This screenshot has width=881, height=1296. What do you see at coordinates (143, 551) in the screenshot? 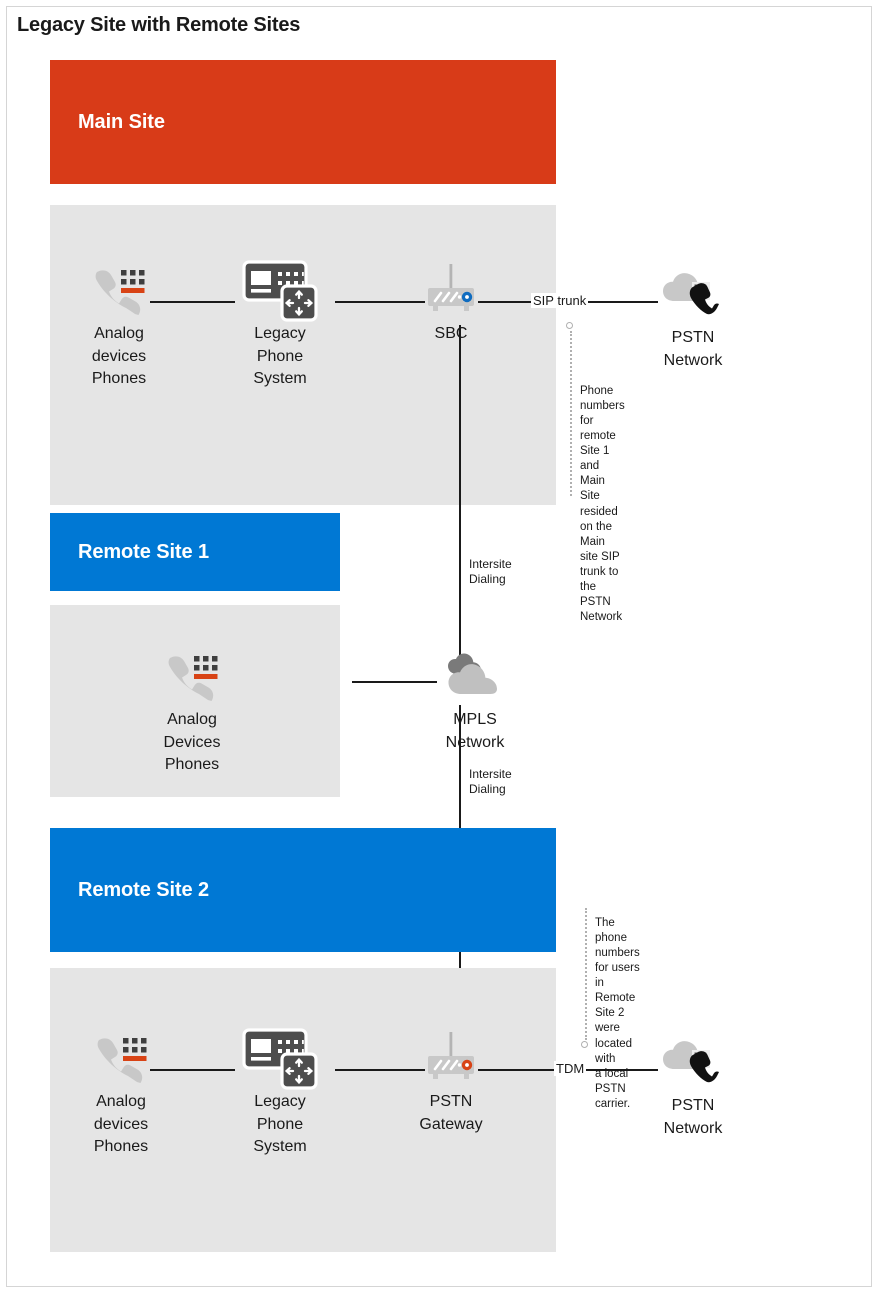
I see `site-header-label: Remote Site 1` at bounding box center [143, 551].